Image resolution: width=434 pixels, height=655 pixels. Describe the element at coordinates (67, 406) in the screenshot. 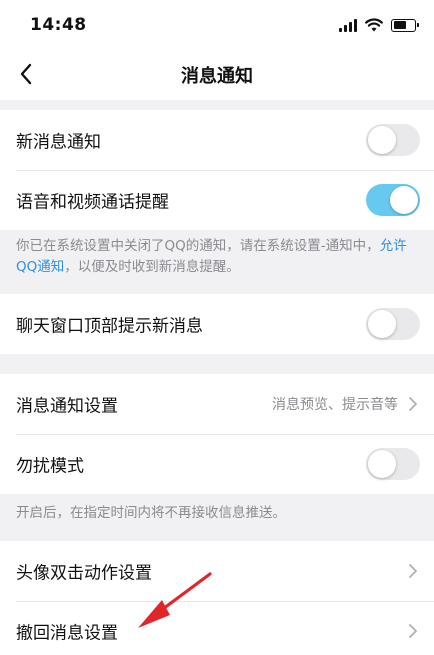

I see `notify-settings-label: 消息通知设置` at that location.